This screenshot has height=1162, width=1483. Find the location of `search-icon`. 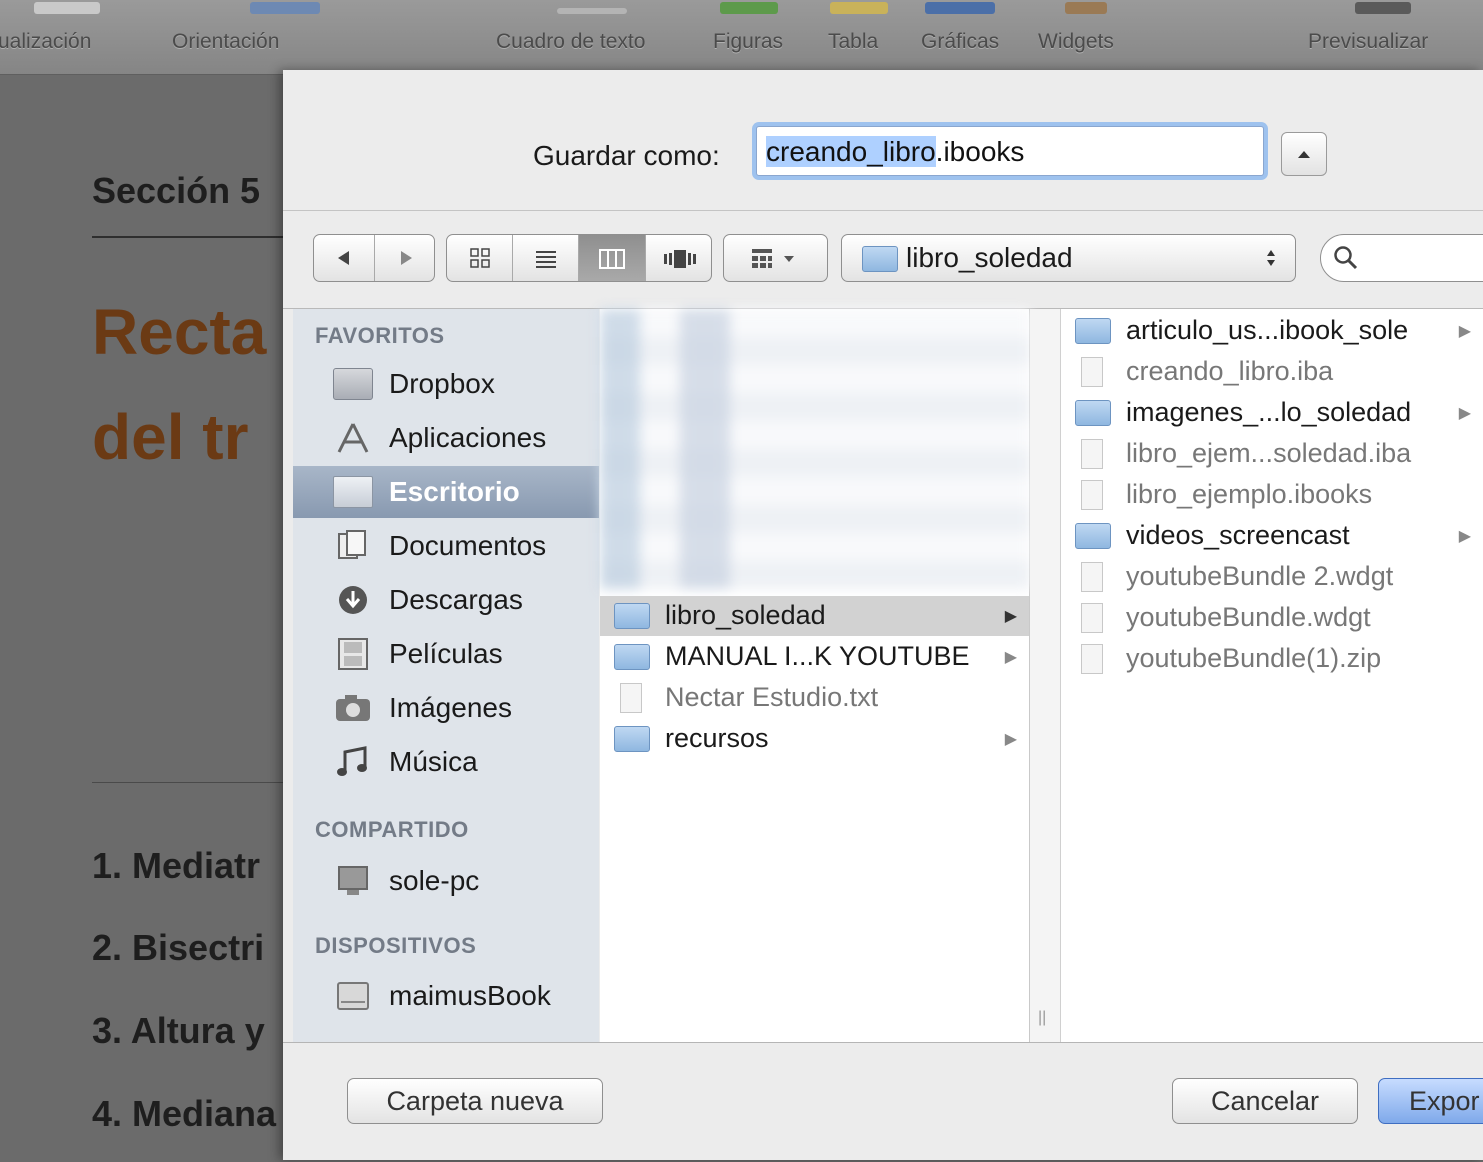

search-icon is located at coordinates (1346, 258).